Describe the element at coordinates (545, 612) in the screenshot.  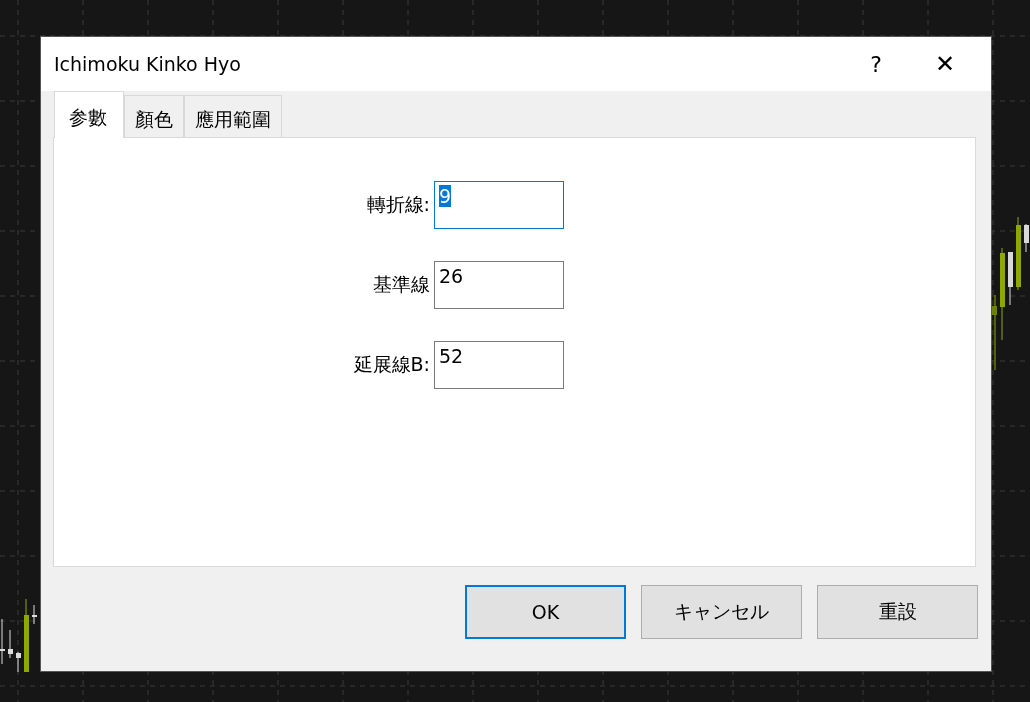
I see `dialog-button: OK` at that location.